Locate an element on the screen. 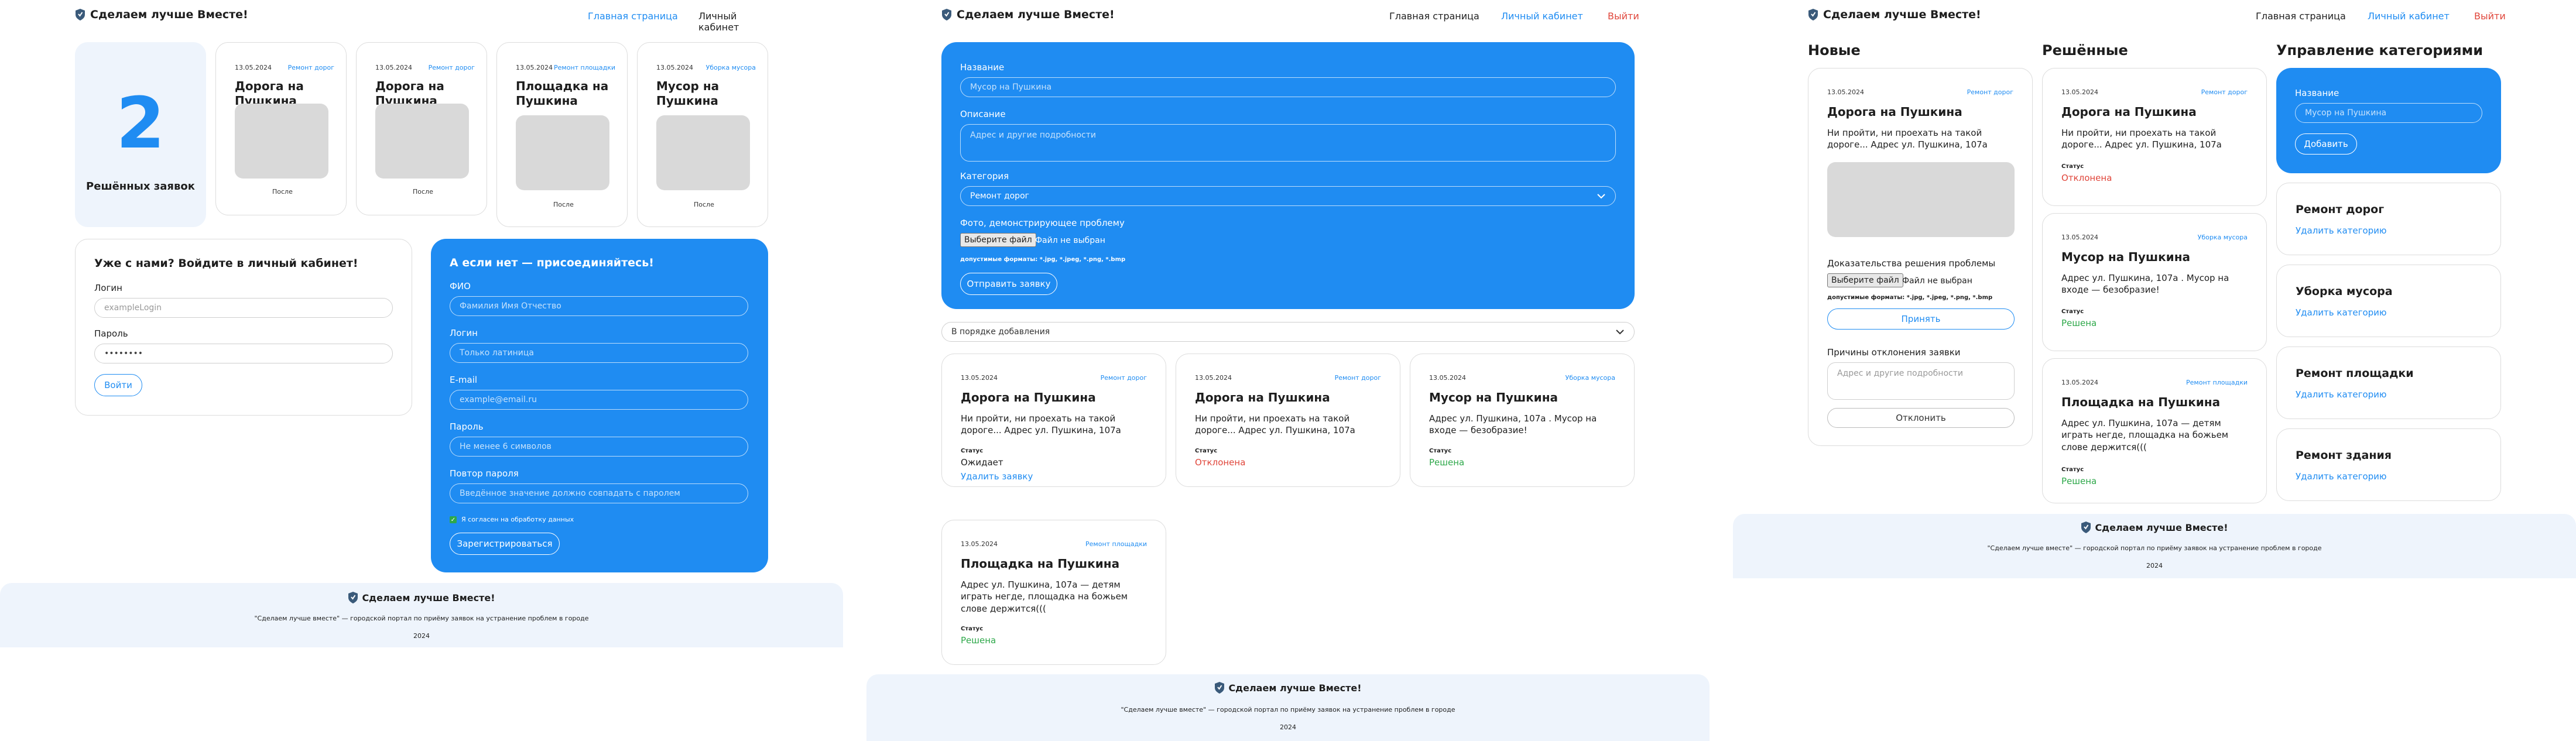 The width and height of the screenshot is (2576, 741). card-category: Уборка мусора is located at coordinates (2222, 237).